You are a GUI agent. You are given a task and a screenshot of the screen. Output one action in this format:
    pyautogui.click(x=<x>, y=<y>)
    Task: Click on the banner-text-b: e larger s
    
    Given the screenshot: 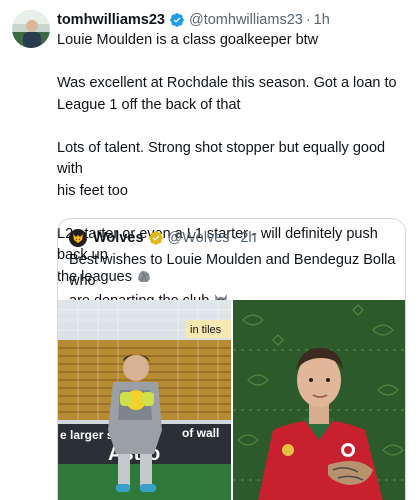 What is the action you would take?
    pyautogui.click(x=87, y=435)
    